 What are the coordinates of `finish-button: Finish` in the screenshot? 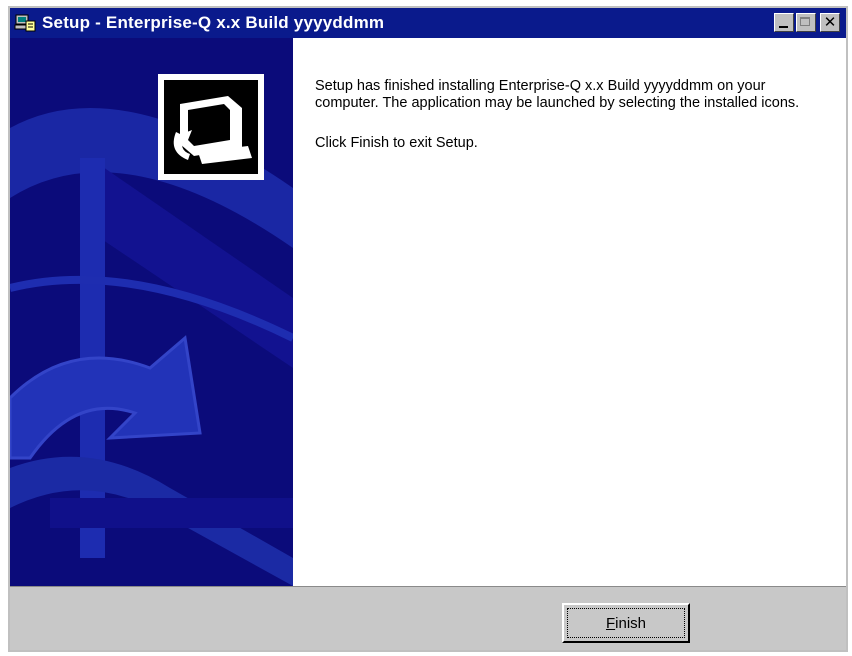 It's located at (626, 623).